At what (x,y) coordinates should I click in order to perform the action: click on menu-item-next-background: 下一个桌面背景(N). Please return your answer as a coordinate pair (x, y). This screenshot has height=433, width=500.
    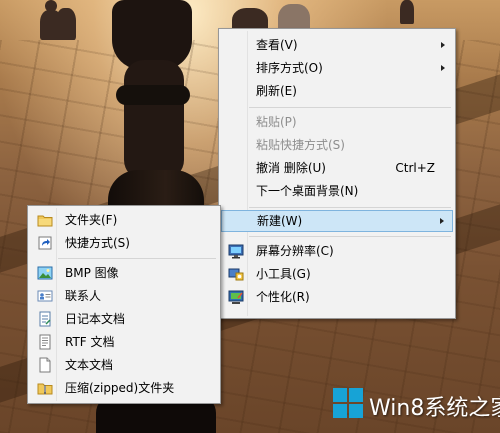
    Looking at the image, I should click on (337, 191).